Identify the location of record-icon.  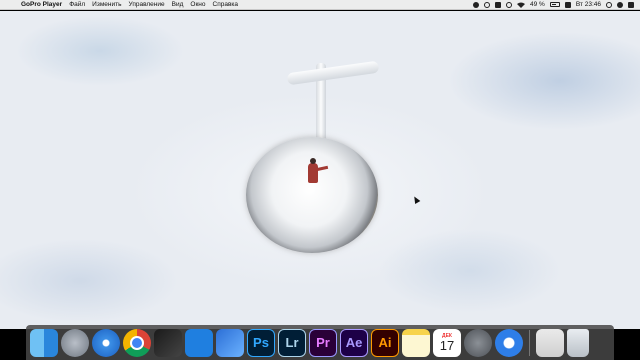
(476, 4).